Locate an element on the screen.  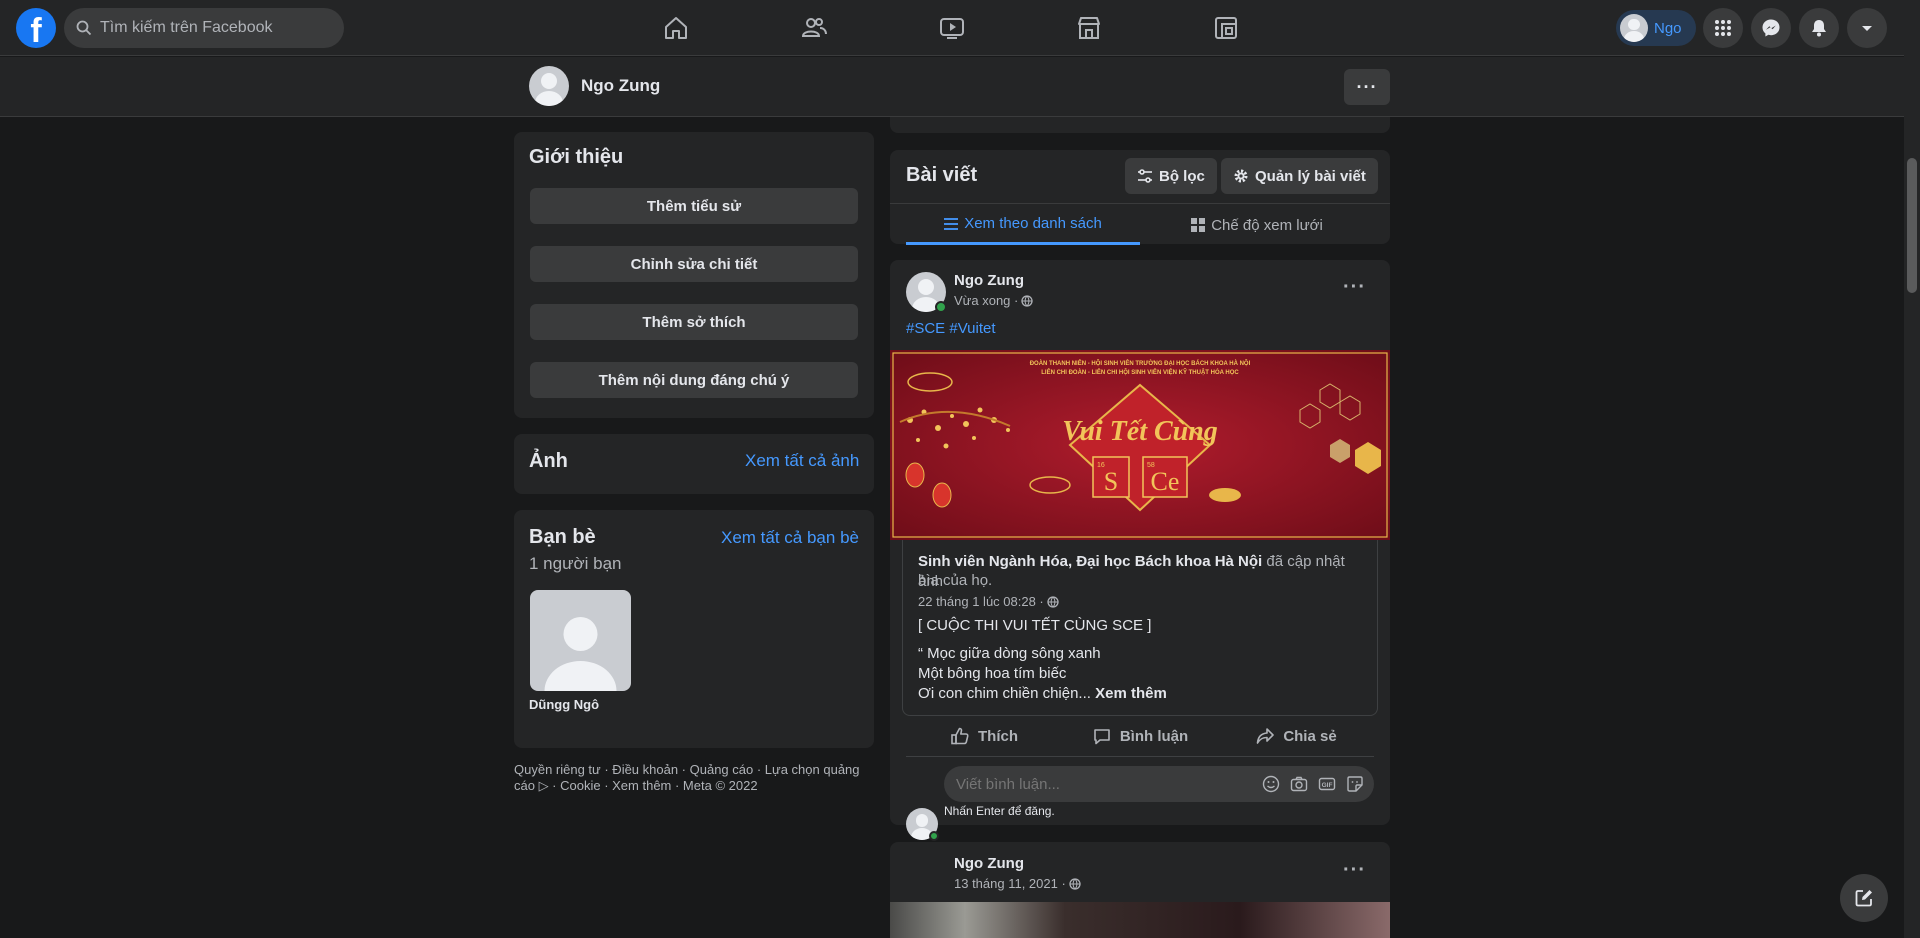
profile-more-button: ··· is located at coordinates (1367, 87).